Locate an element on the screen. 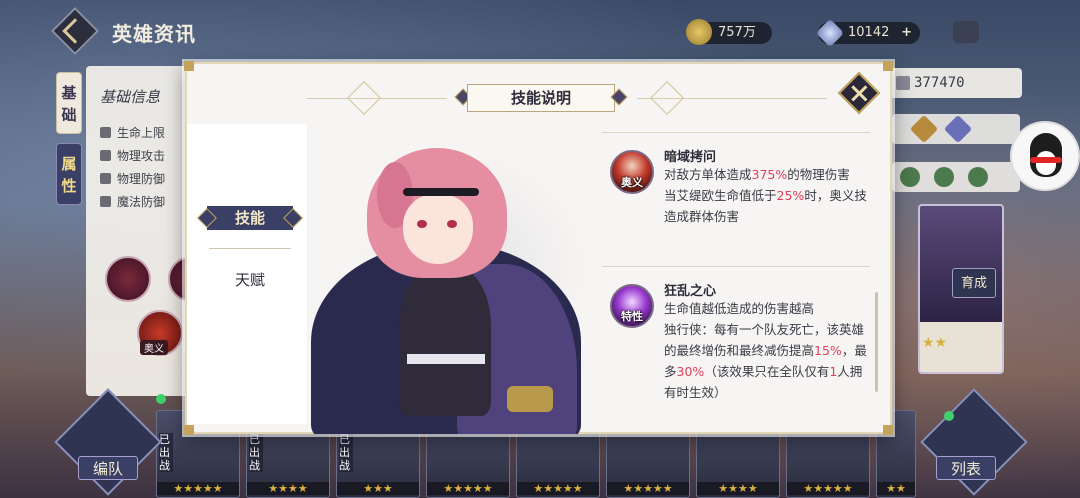 The height and width of the screenshot is (498, 1080). skill-name: 狂乱之心 is located at coordinates (690, 291).